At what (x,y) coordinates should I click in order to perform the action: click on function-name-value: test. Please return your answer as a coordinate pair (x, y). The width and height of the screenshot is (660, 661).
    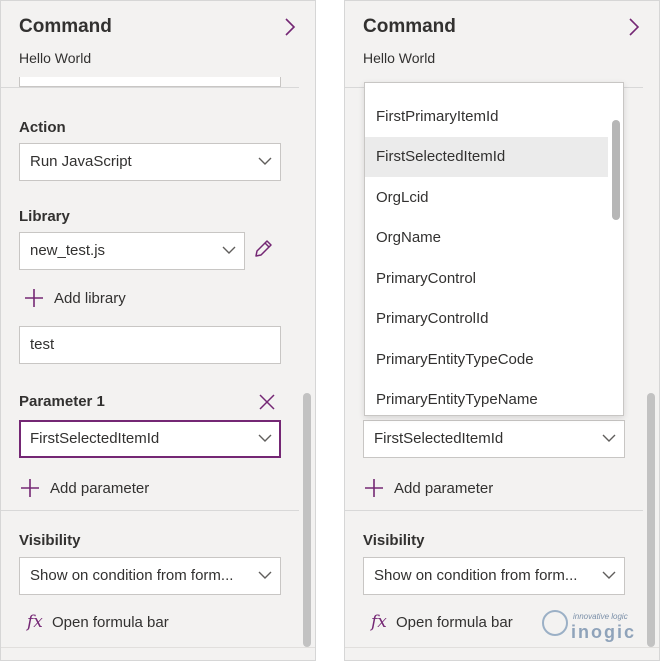
    Looking at the image, I should click on (42, 344).